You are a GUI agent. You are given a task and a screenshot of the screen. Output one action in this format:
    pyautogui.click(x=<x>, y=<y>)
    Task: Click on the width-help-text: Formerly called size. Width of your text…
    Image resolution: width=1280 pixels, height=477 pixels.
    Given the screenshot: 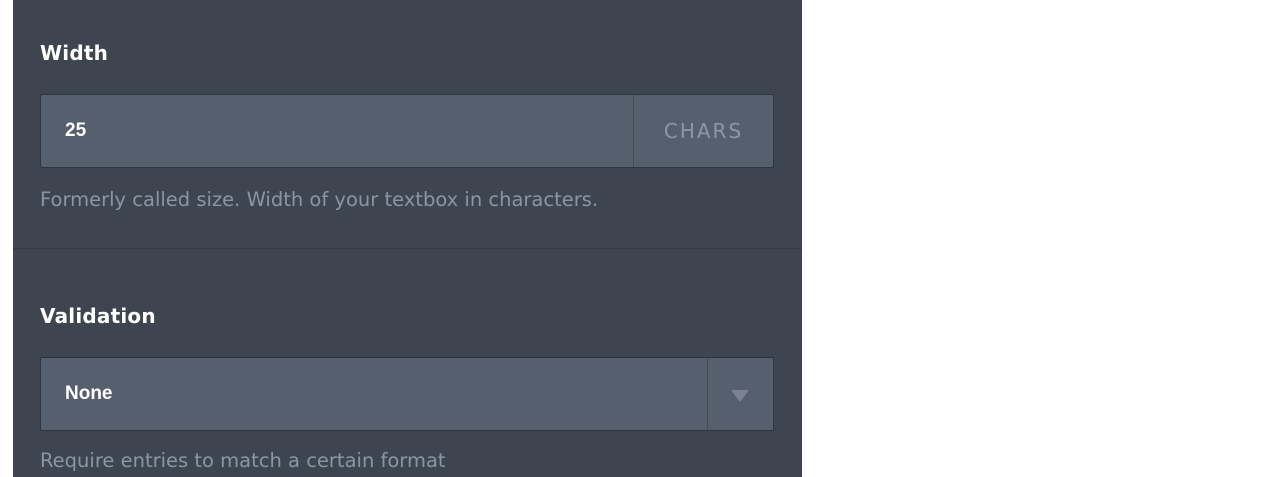 What is the action you would take?
    pyautogui.click(x=319, y=199)
    